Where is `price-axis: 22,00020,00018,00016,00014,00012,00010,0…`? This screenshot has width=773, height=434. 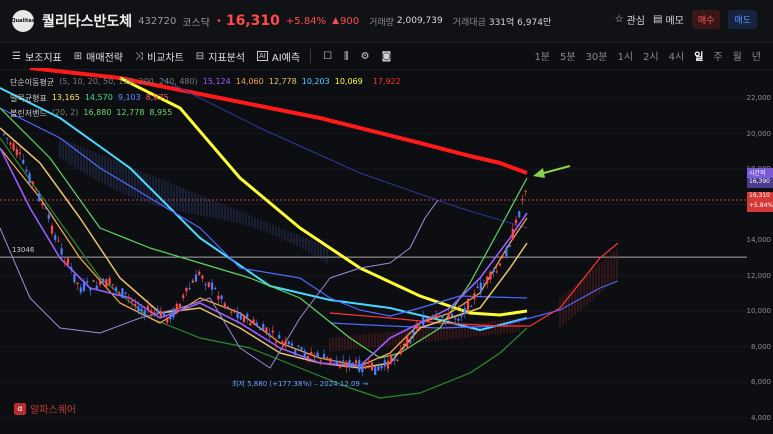
price-axis: 22,00020,00018,00016,00014,00012,00010,0… is located at coordinates (760, 251).